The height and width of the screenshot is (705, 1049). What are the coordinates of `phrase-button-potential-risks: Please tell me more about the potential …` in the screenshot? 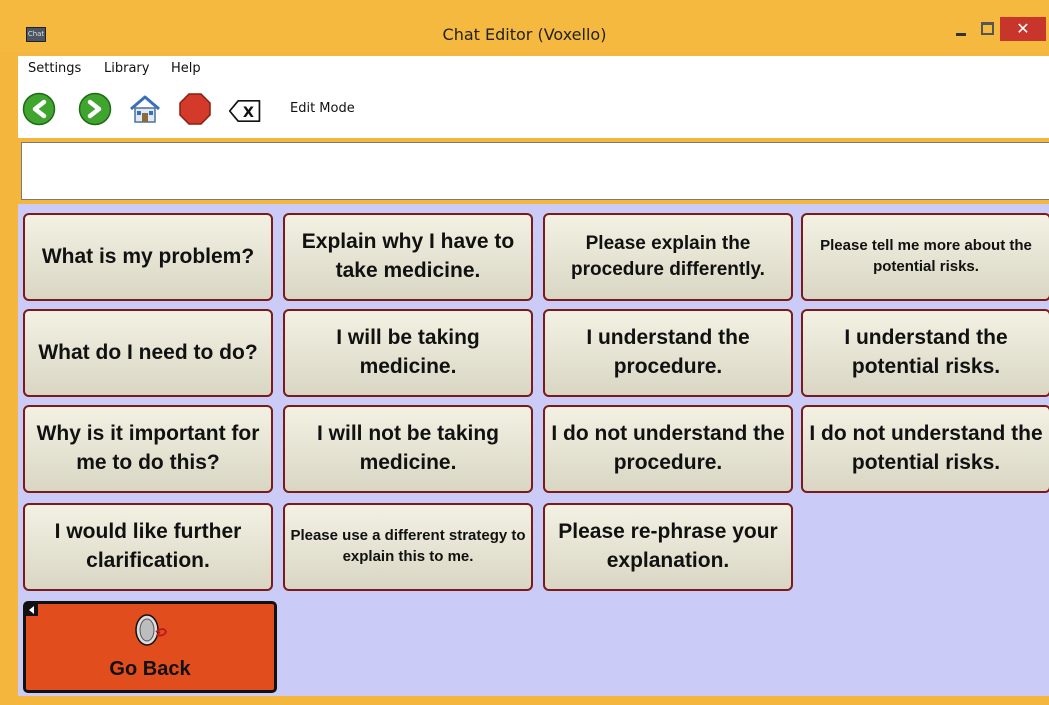 It's located at (925, 257).